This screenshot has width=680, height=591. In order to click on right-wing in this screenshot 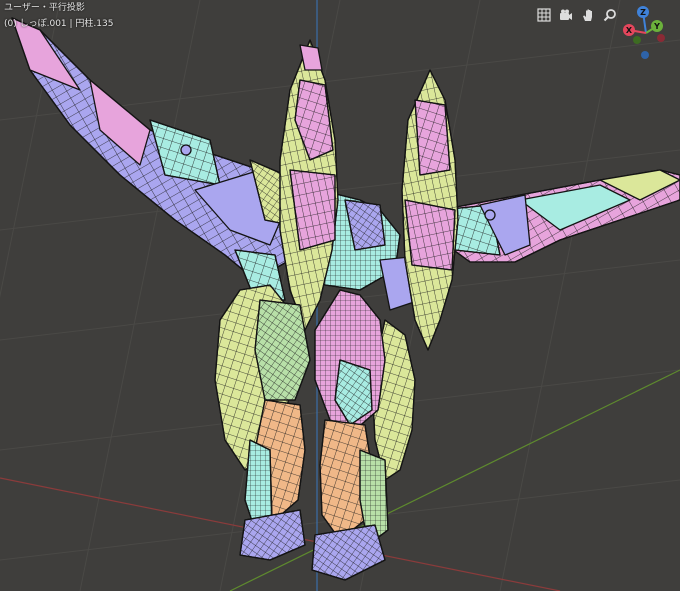, I will do `click(559, 216)`.